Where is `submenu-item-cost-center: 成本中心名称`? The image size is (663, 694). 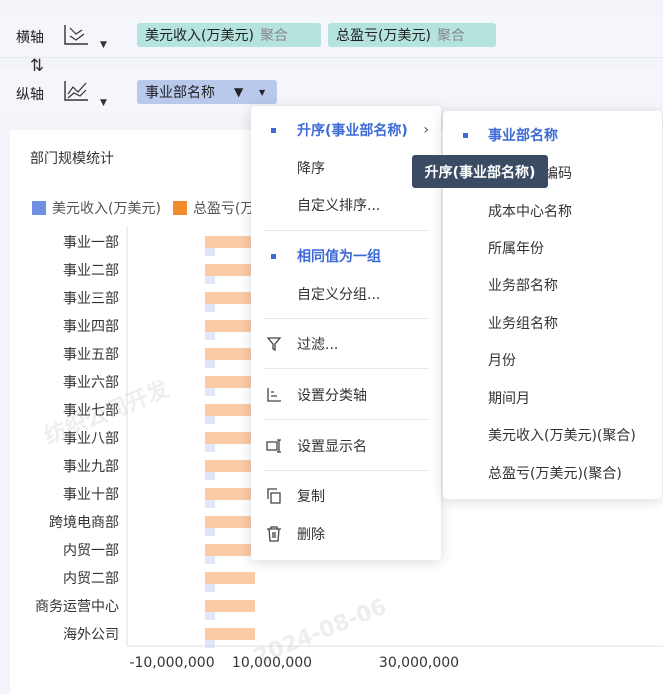 submenu-item-cost-center: 成本中心名称 is located at coordinates (552, 211).